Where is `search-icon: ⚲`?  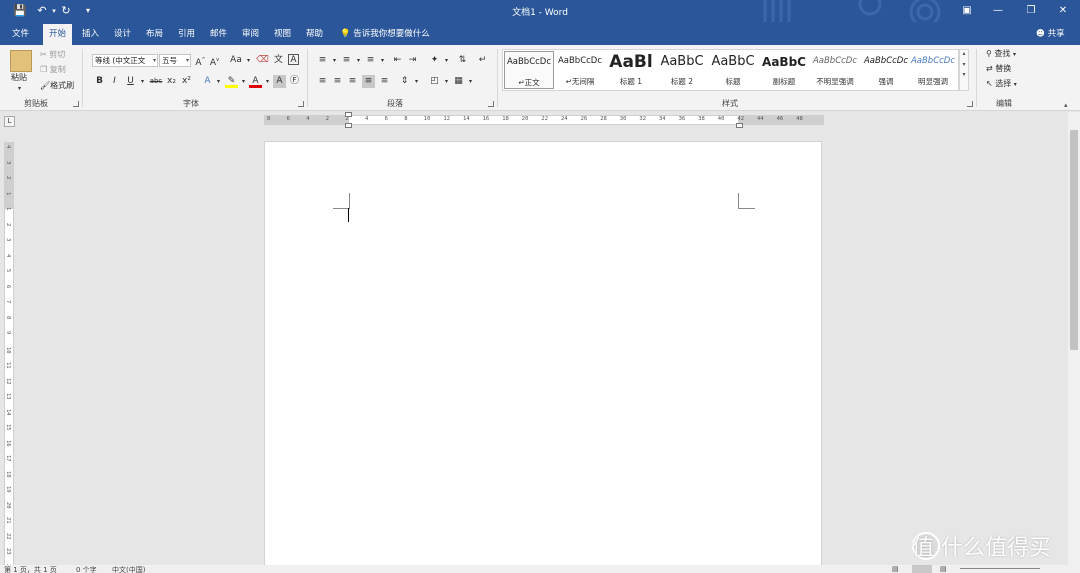 search-icon: ⚲ is located at coordinates (989, 53).